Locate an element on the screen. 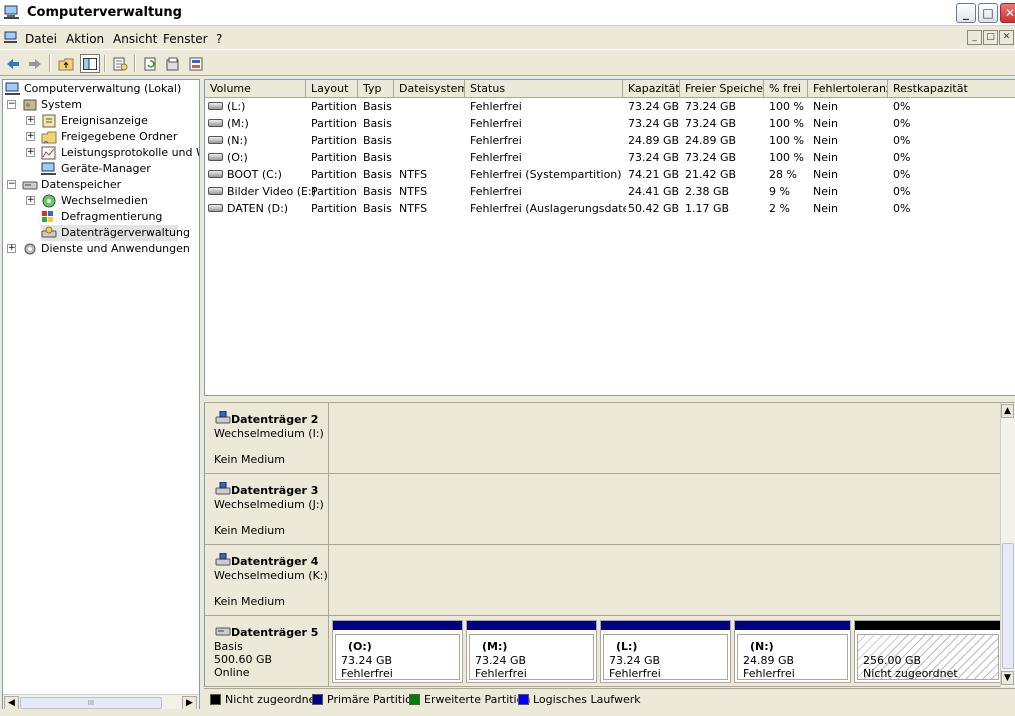 This screenshot has width=1015, height=716. device-manager-icon is located at coordinates (48, 168).